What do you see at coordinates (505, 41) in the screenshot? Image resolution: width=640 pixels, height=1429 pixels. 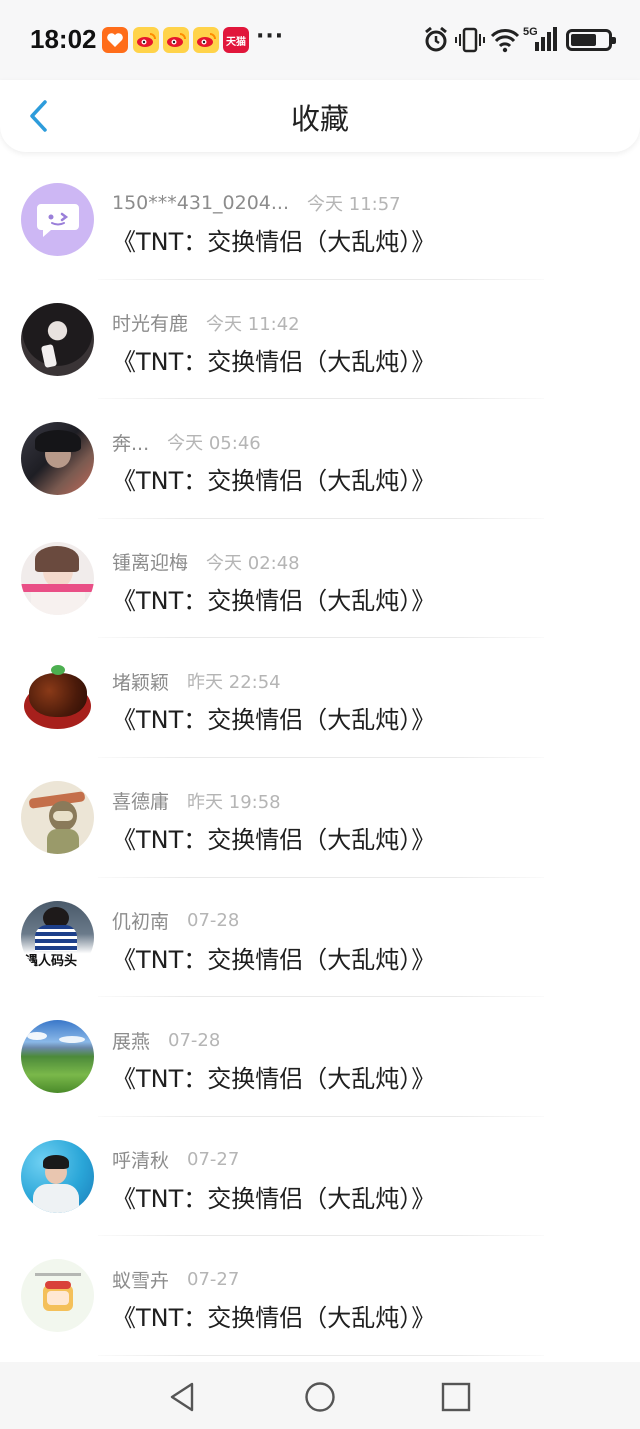 I see `wifi-icon` at bounding box center [505, 41].